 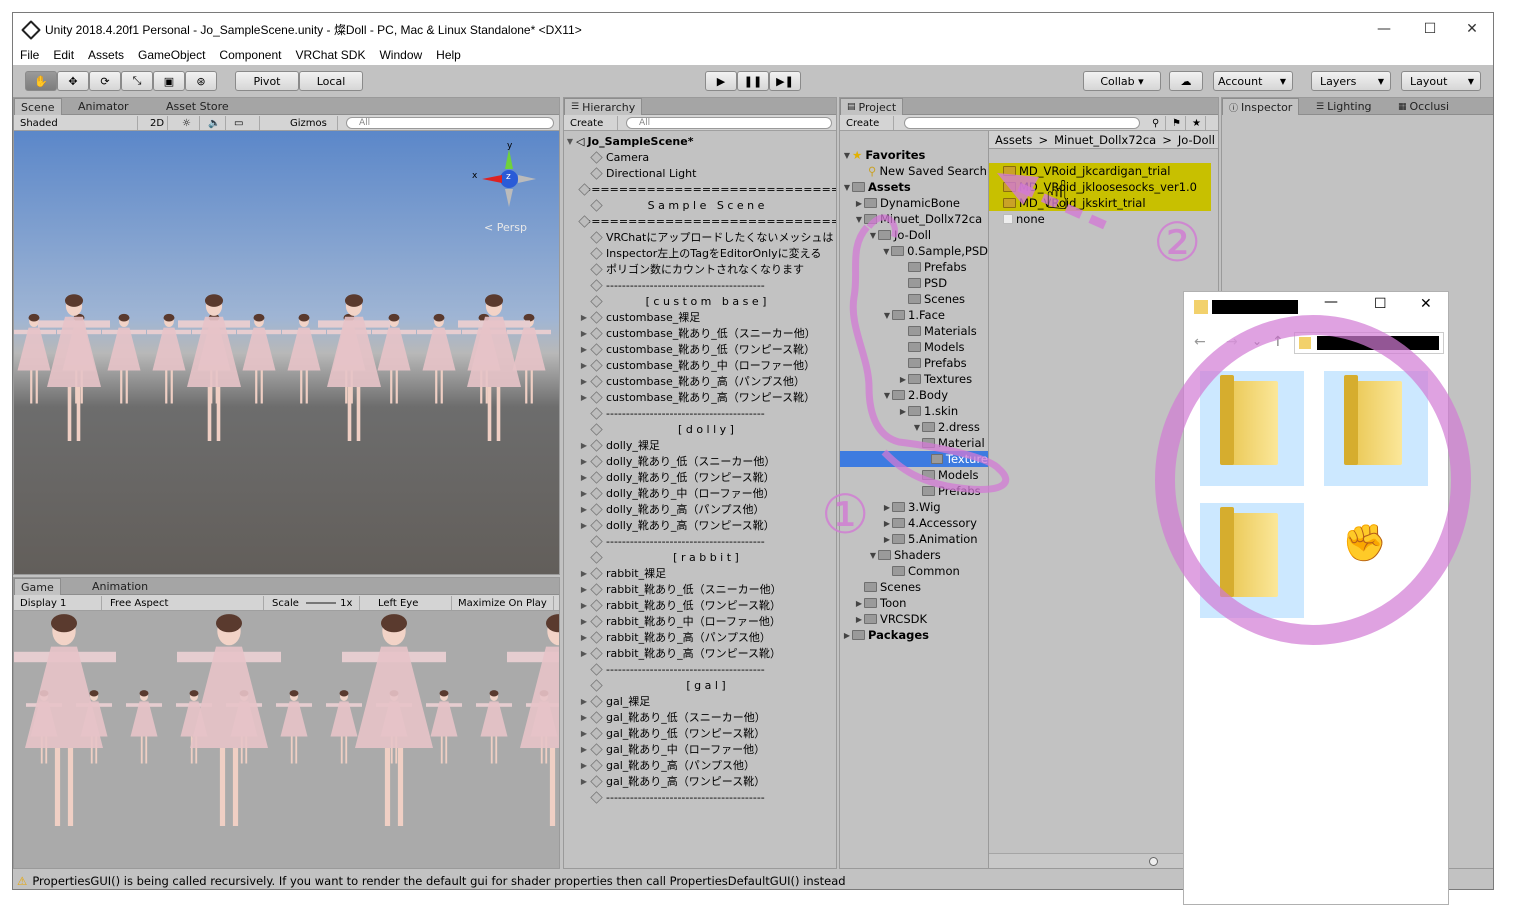 What do you see at coordinates (1471, 29) in the screenshot?
I see `close-button: ✕` at bounding box center [1471, 29].